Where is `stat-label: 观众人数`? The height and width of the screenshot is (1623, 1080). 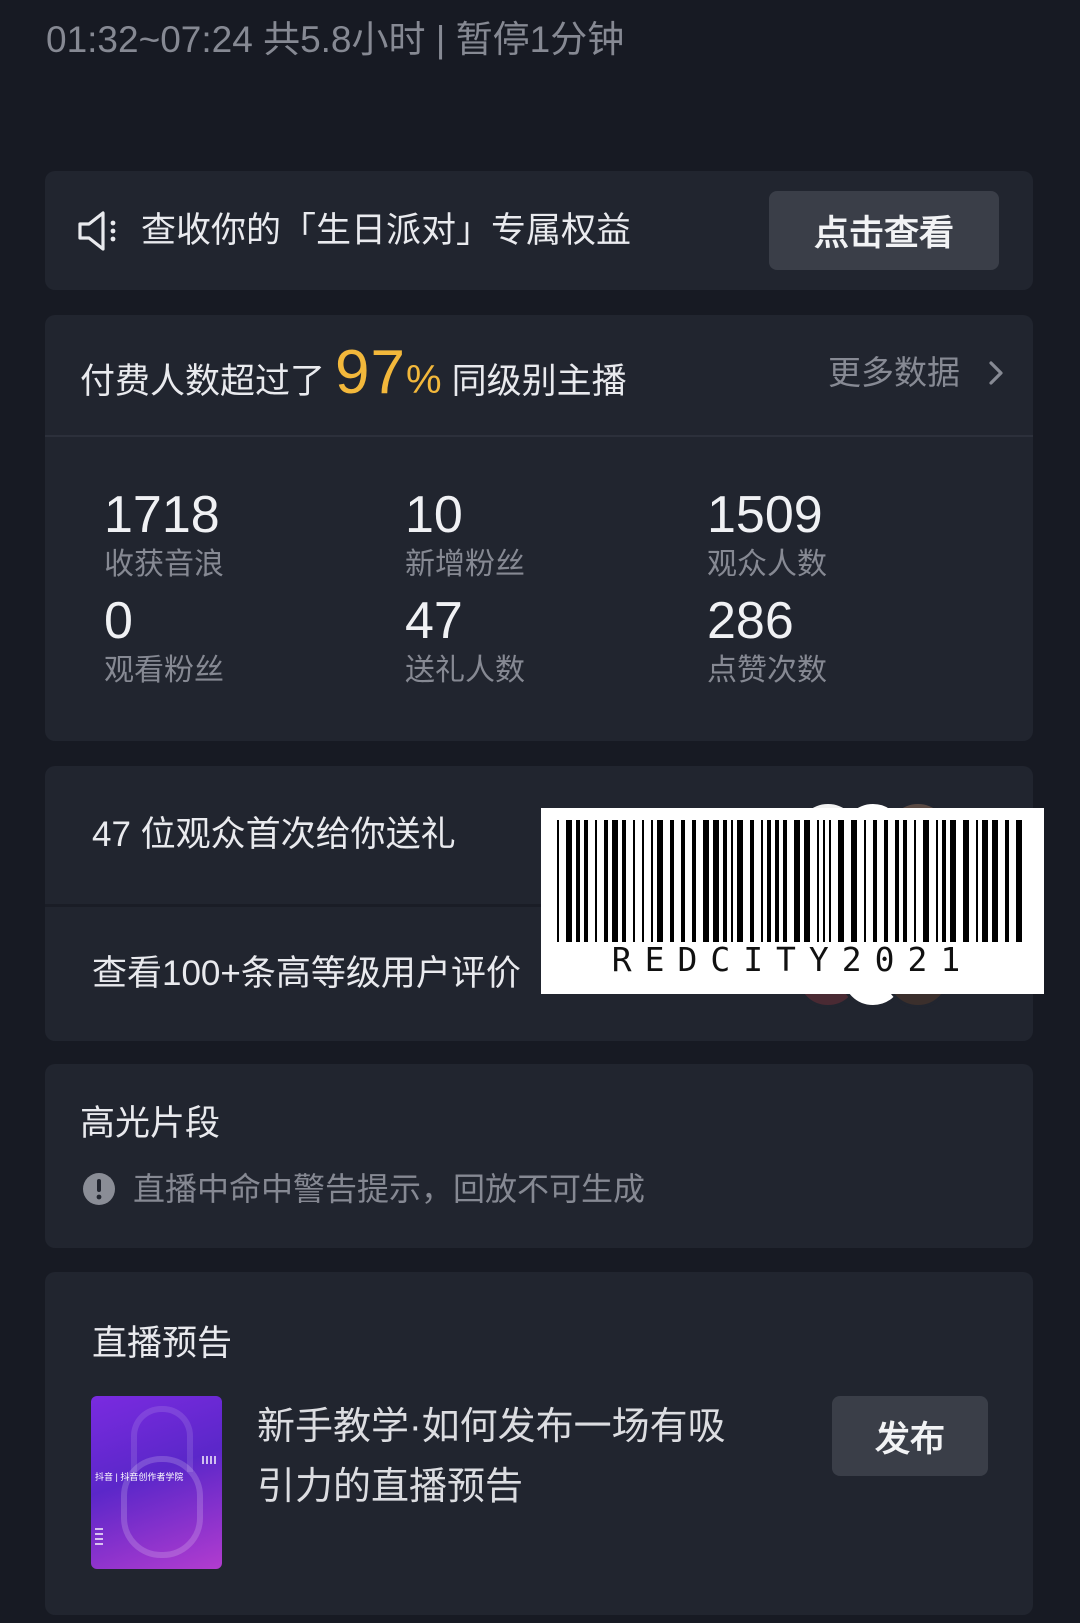 stat-label: 观众人数 is located at coordinates (767, 564).